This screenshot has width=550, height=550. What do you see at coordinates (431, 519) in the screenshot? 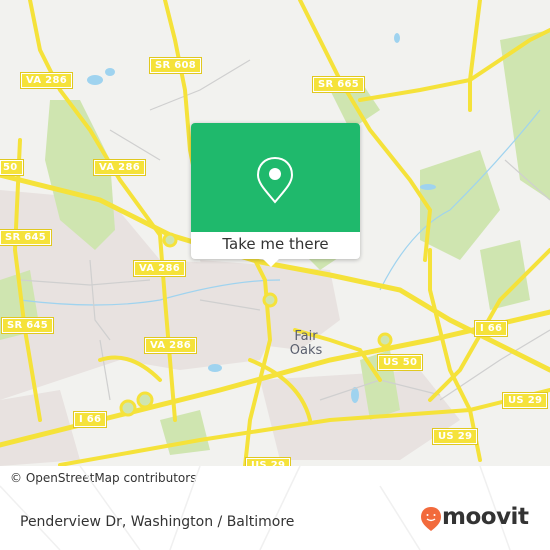
I see `moovit-pin-icon` at bounding box center [431, 519].